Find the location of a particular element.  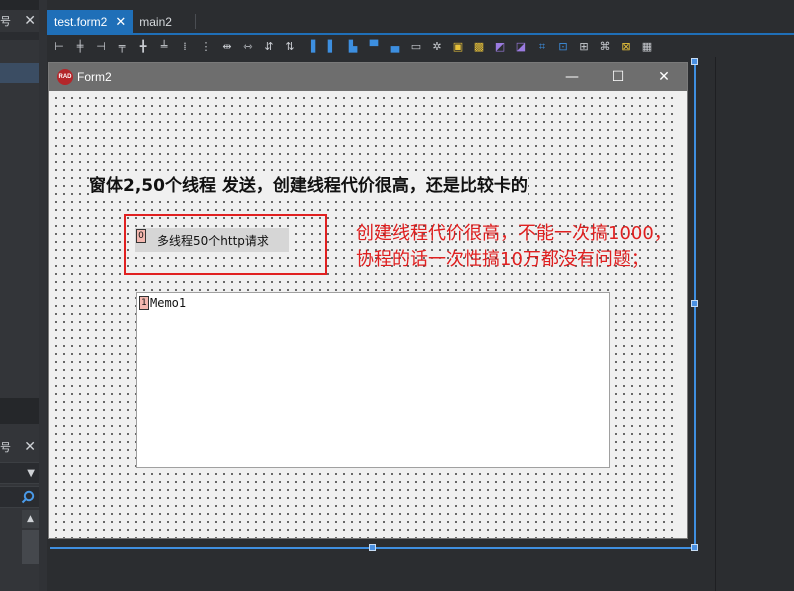

resize-handle-bottom is located at coordinates (372, 547).